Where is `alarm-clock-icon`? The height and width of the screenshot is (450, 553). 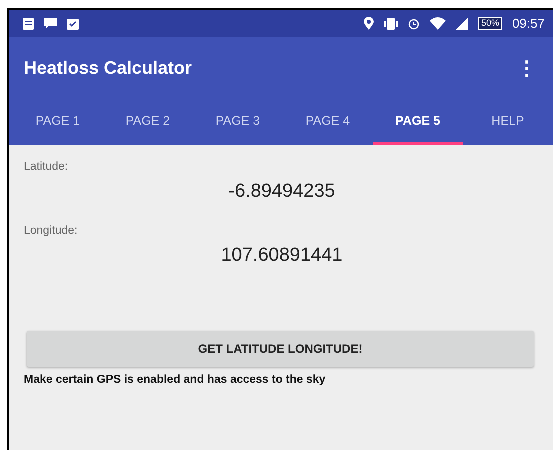
alarm-clock-icon is located at coordinates (414, 24).